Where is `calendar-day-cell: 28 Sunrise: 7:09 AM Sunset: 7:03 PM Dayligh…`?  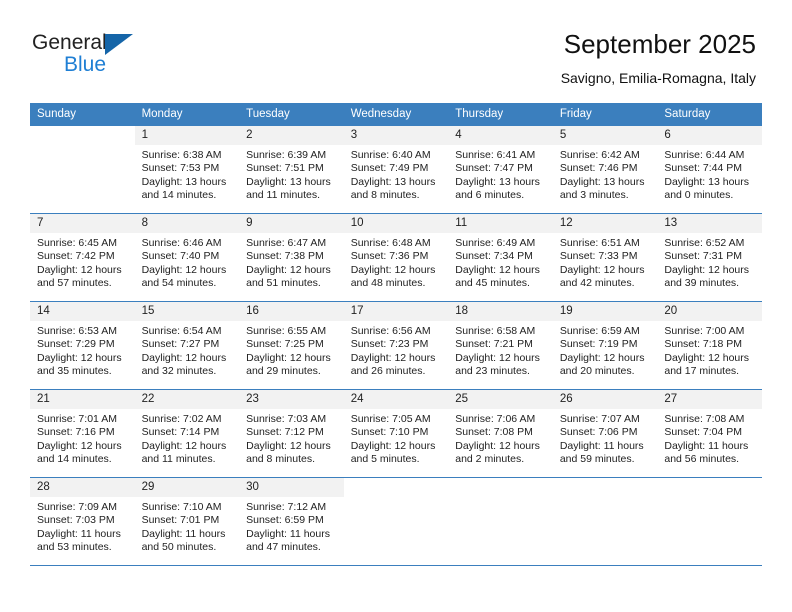
calendar-day-cell: 28 Sunrise: 7:09 AM Sunset: 7:03 PM Dayligh… is located at coordinates (82, 521).